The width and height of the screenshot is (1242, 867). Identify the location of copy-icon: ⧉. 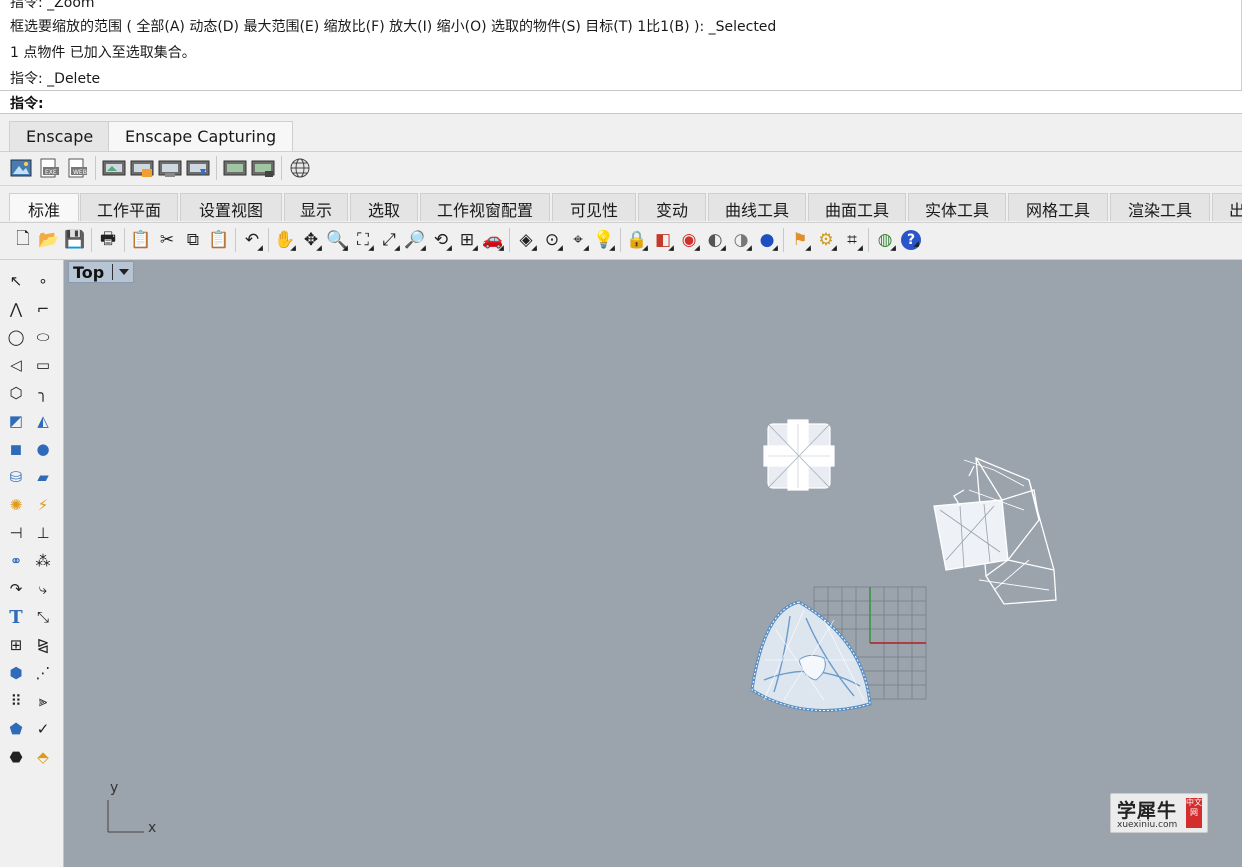
(193, 240).